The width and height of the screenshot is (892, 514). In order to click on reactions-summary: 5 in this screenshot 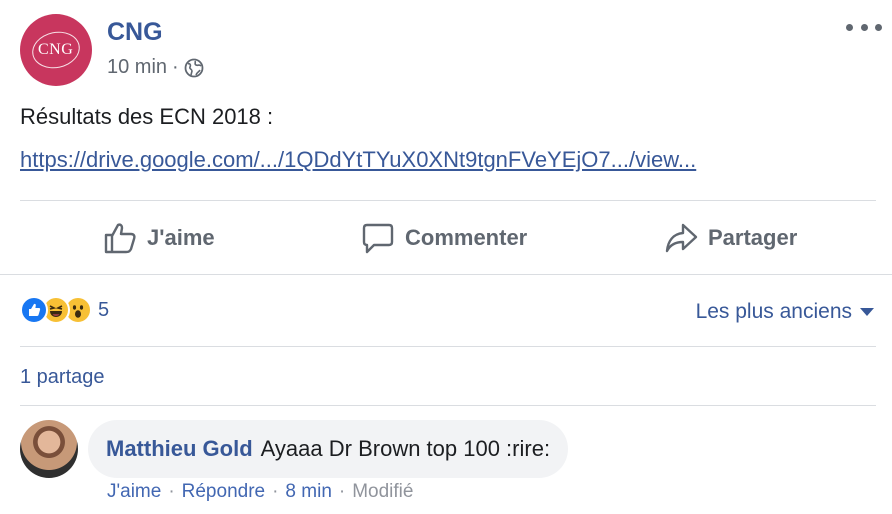, I will do `click(64, 310)`.